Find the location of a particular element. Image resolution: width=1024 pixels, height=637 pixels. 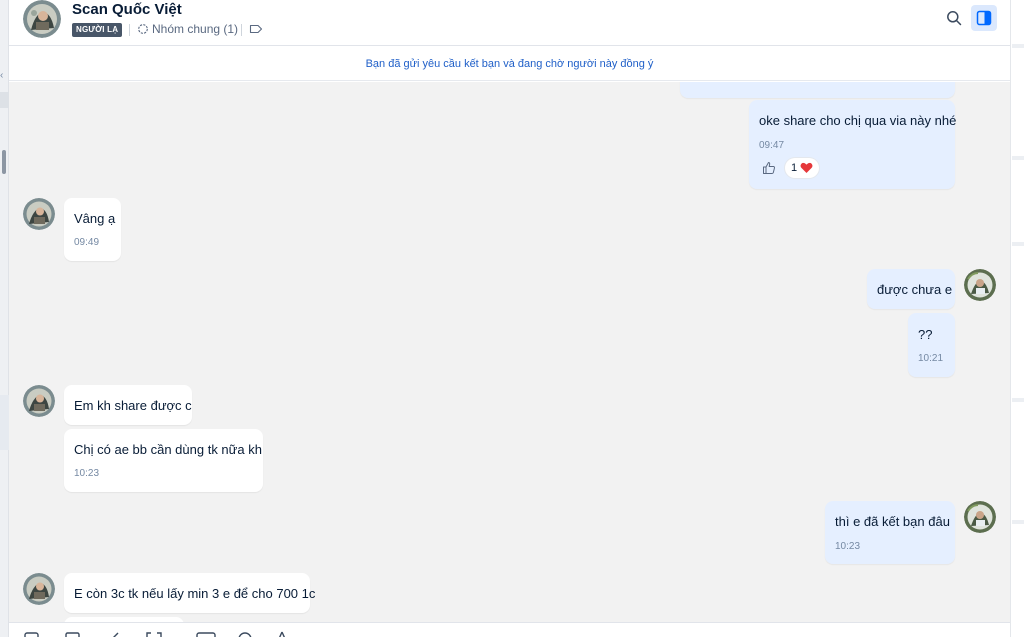

message-bubble-incoming: Em kh share được c is located at coordinates (128, 405).